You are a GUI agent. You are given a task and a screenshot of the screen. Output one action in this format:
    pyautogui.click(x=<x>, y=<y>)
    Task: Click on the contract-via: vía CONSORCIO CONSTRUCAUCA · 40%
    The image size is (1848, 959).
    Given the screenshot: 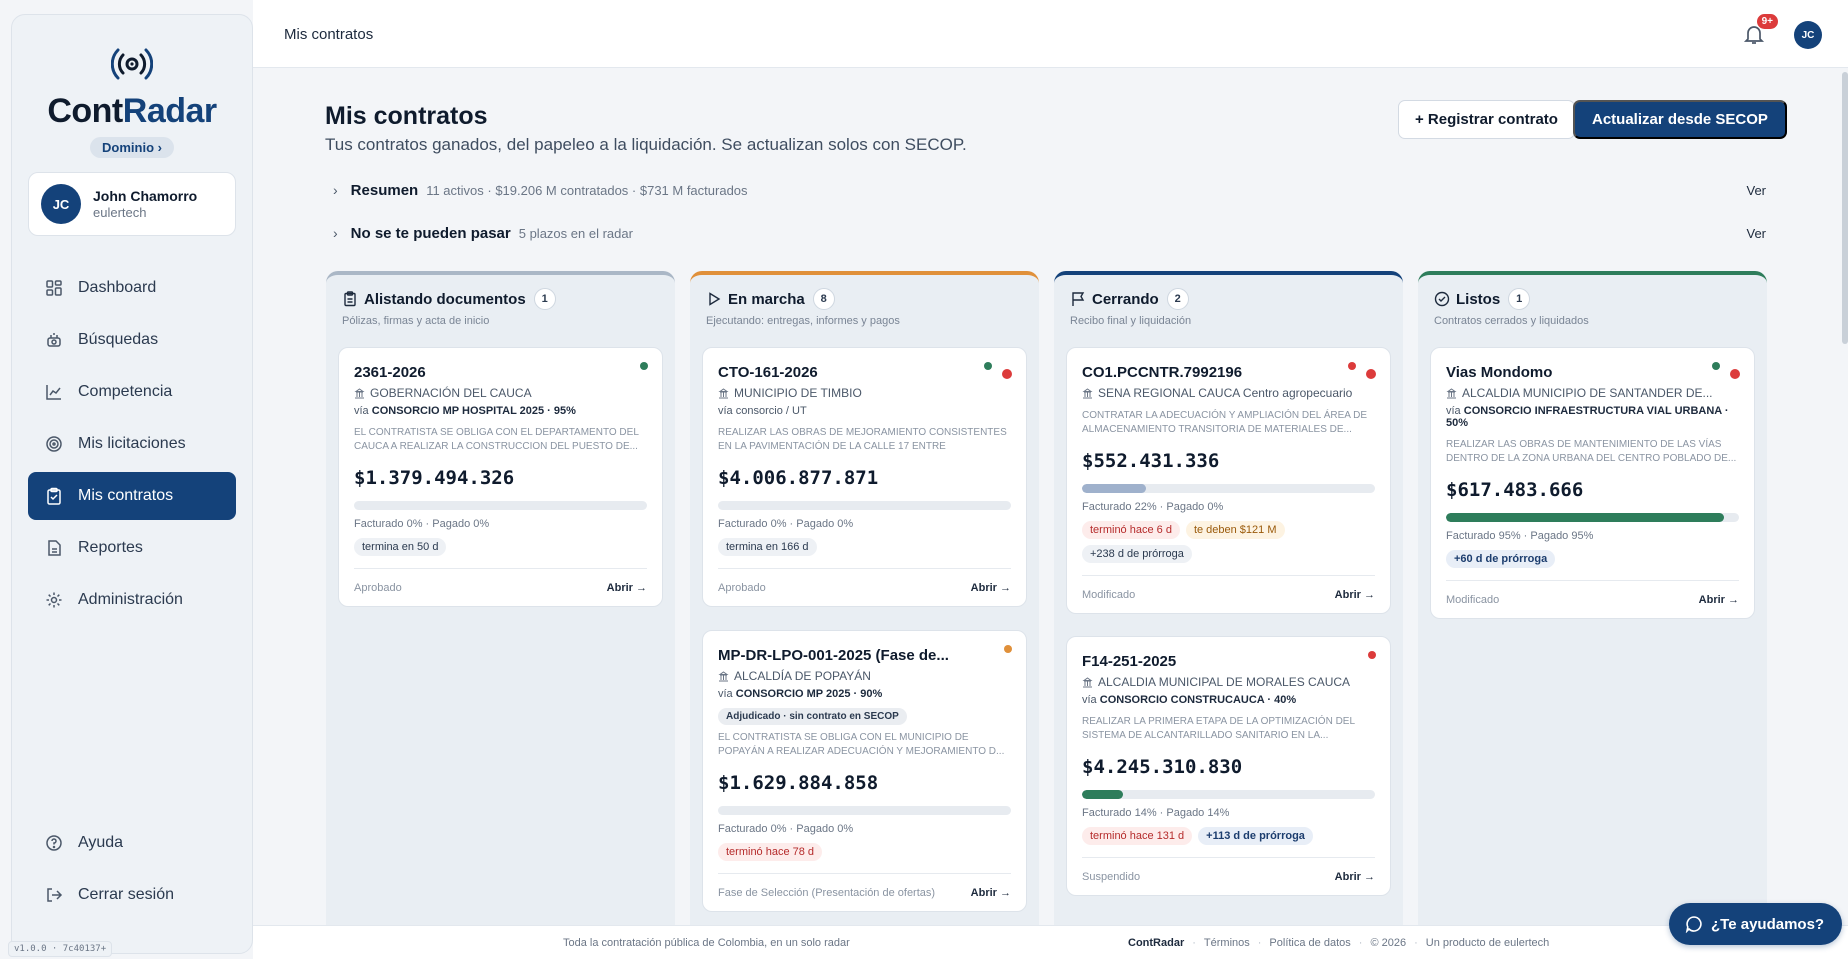 What is the action you would take?
    pyautogui.click(x=1228, y=700)
    